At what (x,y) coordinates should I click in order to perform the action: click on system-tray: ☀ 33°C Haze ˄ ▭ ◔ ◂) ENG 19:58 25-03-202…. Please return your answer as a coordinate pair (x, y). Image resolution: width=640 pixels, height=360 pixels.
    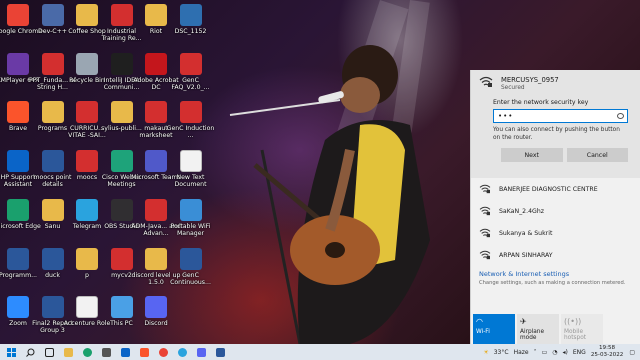
    Looking at the image, I should click on (561, 352).